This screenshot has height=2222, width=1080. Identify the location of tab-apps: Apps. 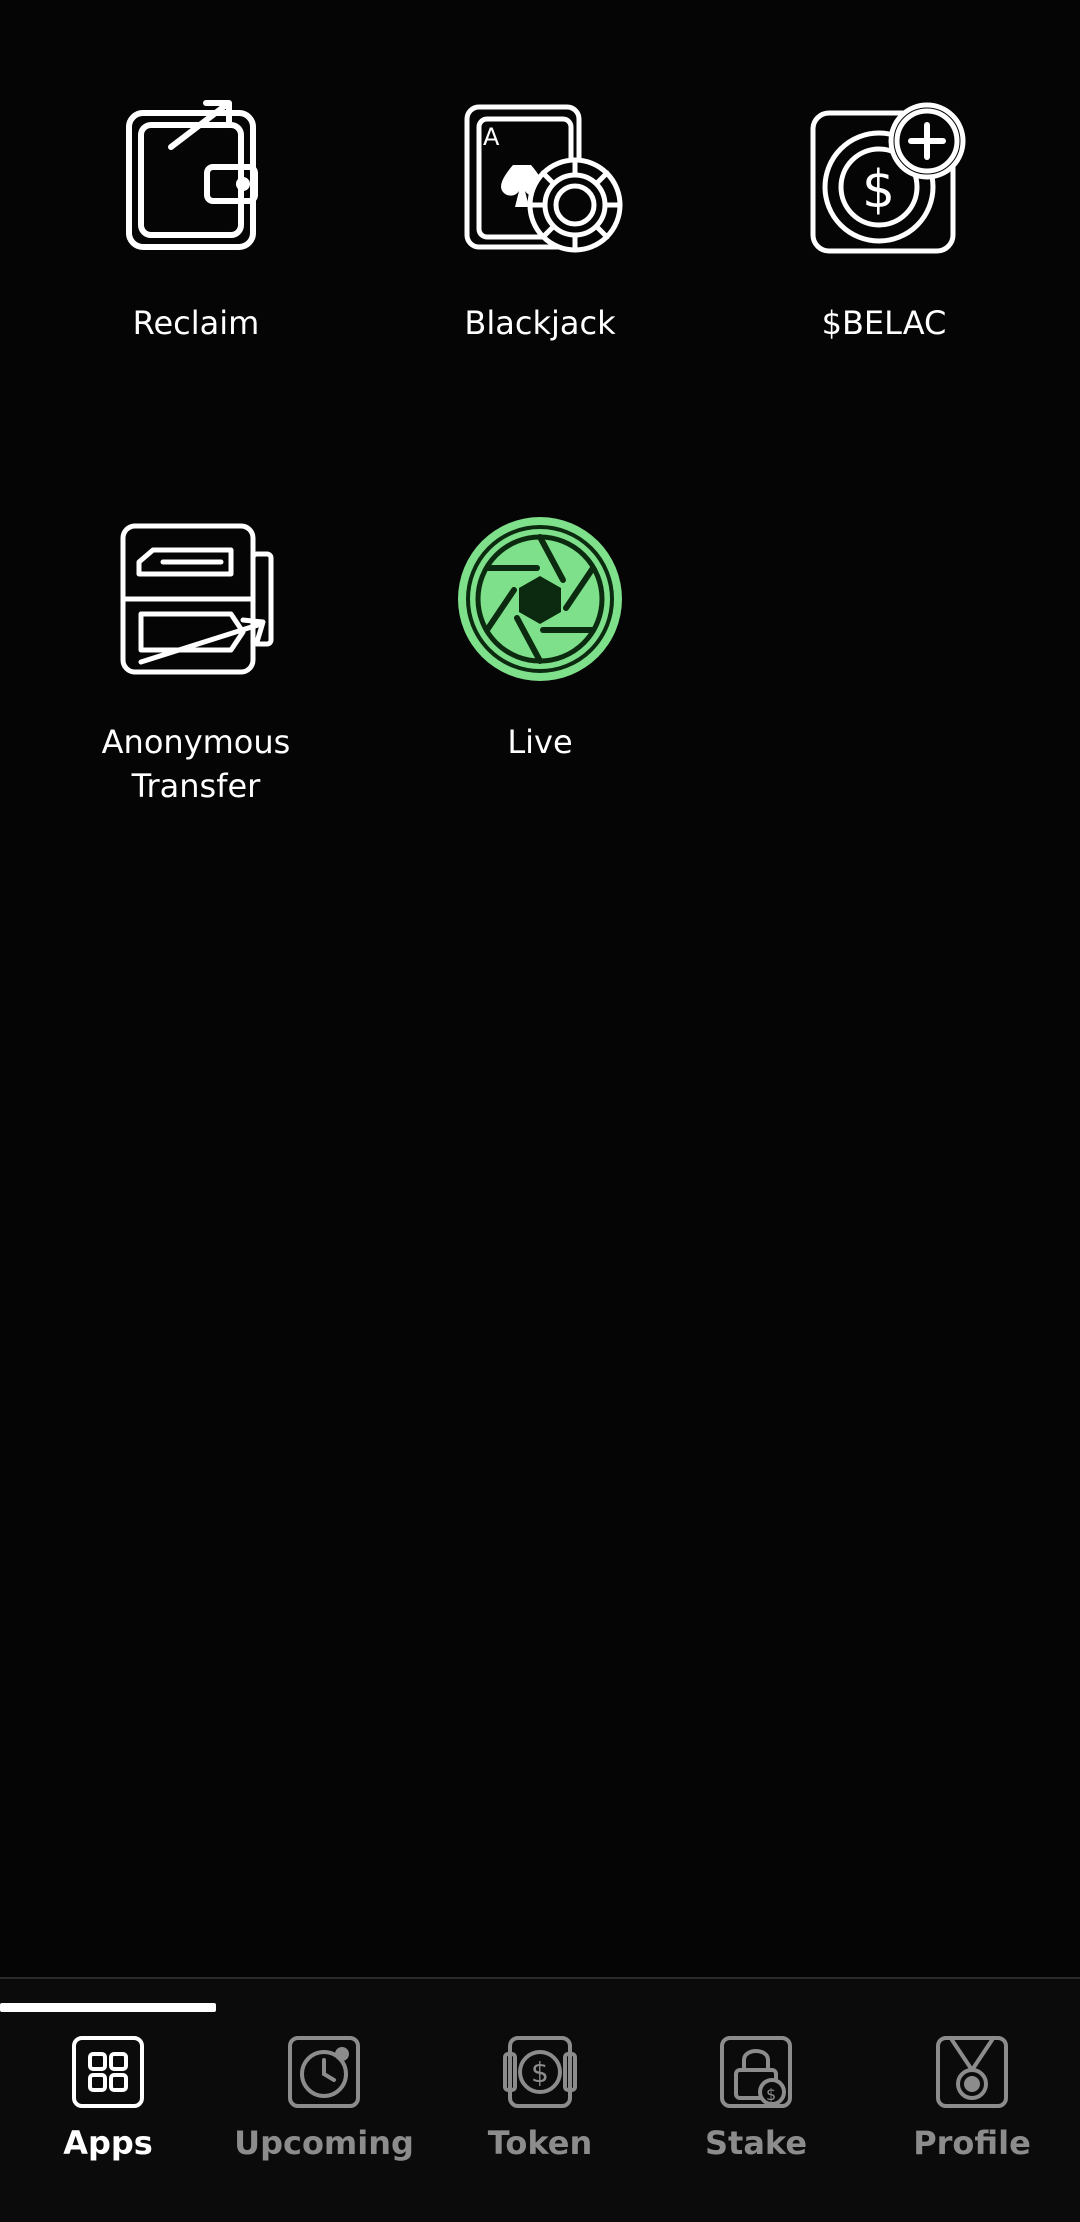
(108, 2100).